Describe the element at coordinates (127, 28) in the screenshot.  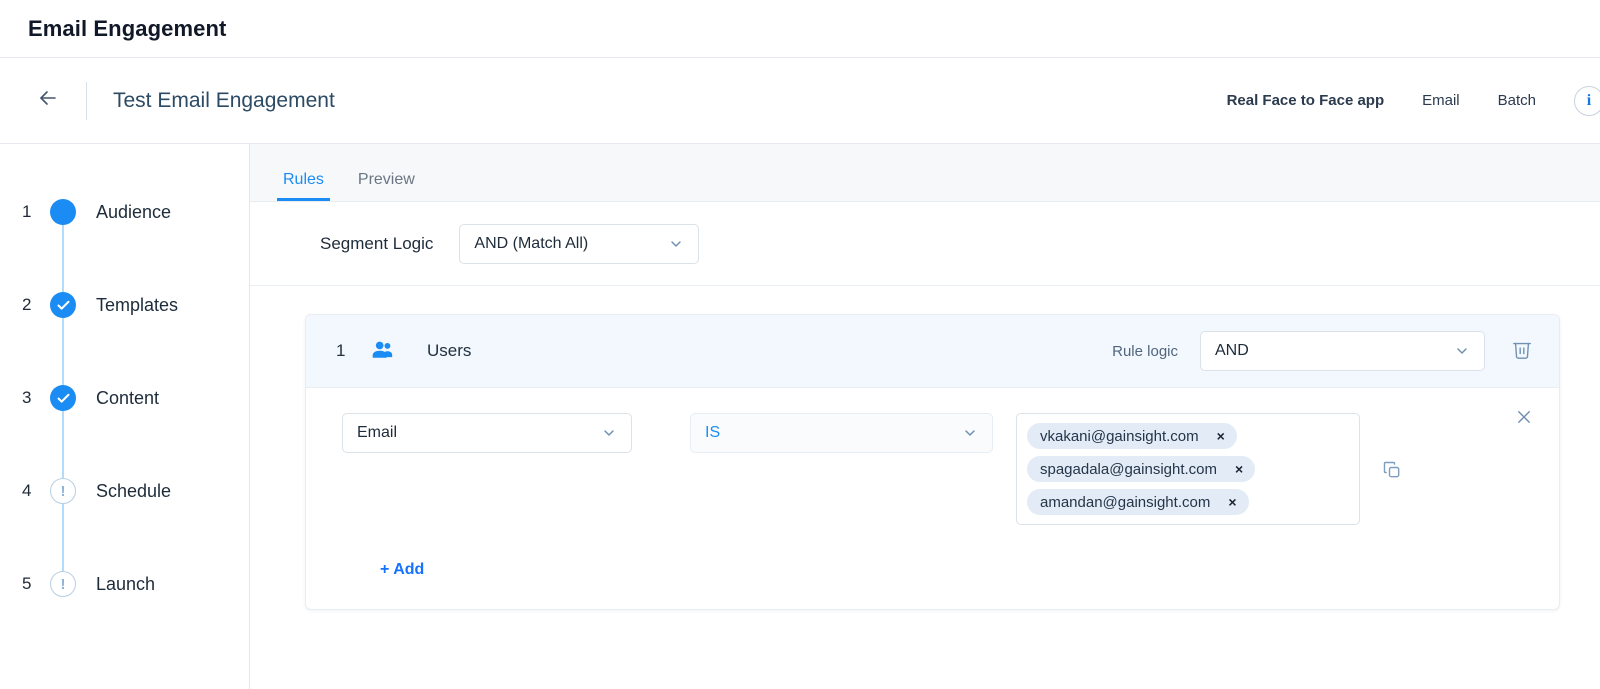
I see `app-title: Email Engagement` at that location.